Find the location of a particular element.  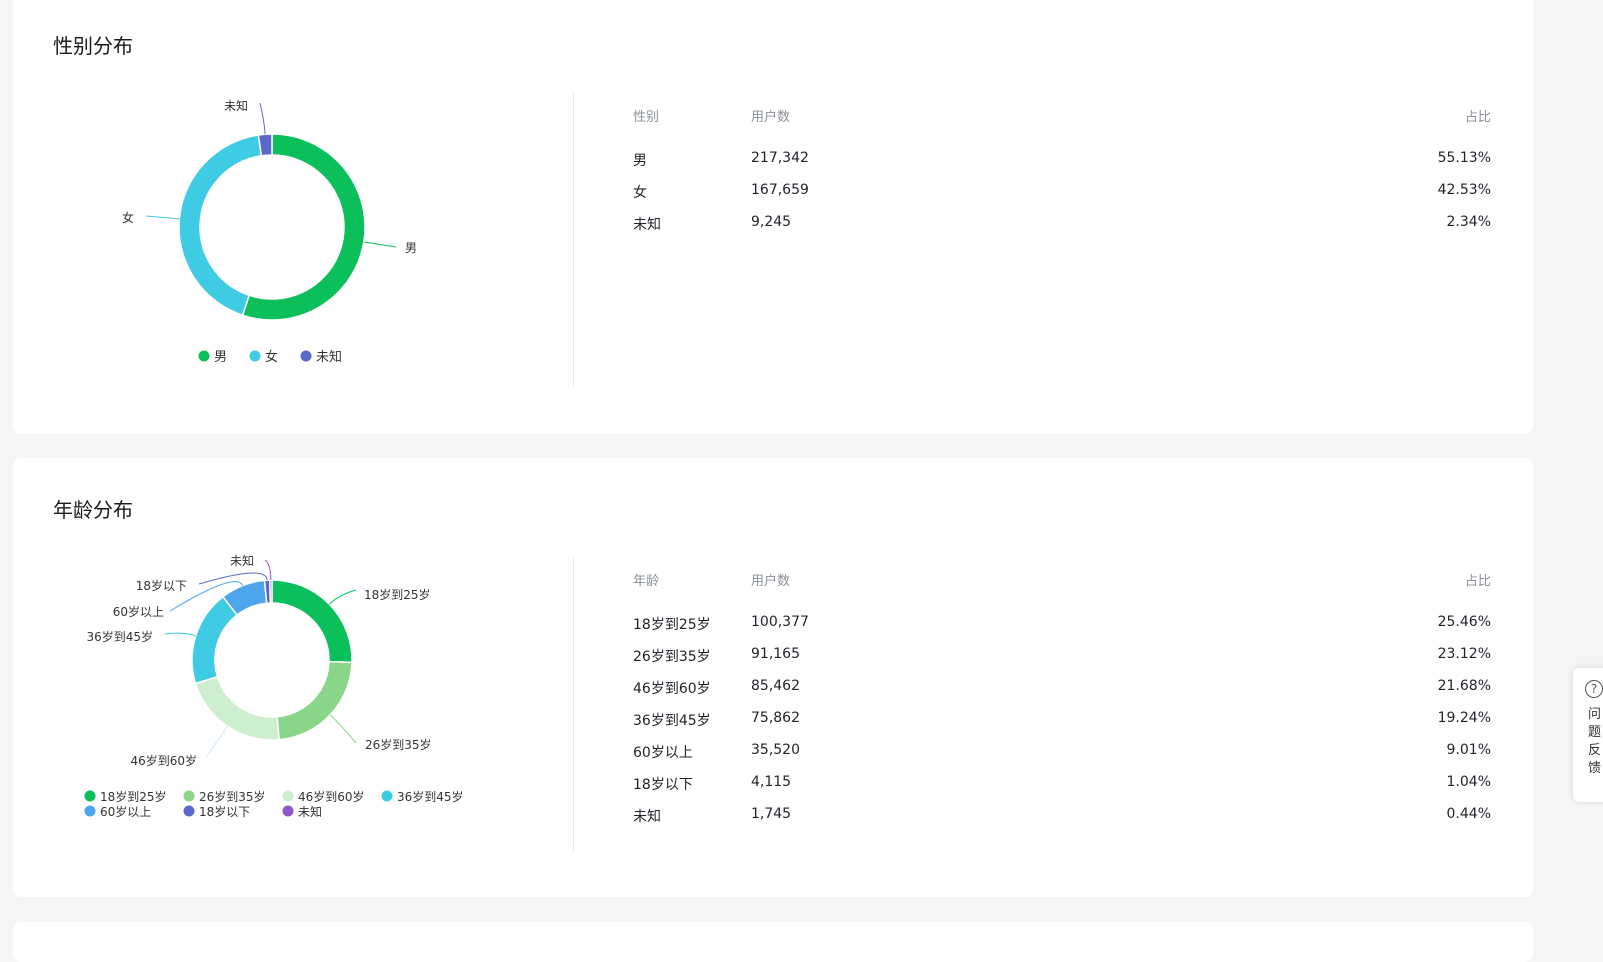

slice-label-2: 未知 is located at coordinates (236, 106).